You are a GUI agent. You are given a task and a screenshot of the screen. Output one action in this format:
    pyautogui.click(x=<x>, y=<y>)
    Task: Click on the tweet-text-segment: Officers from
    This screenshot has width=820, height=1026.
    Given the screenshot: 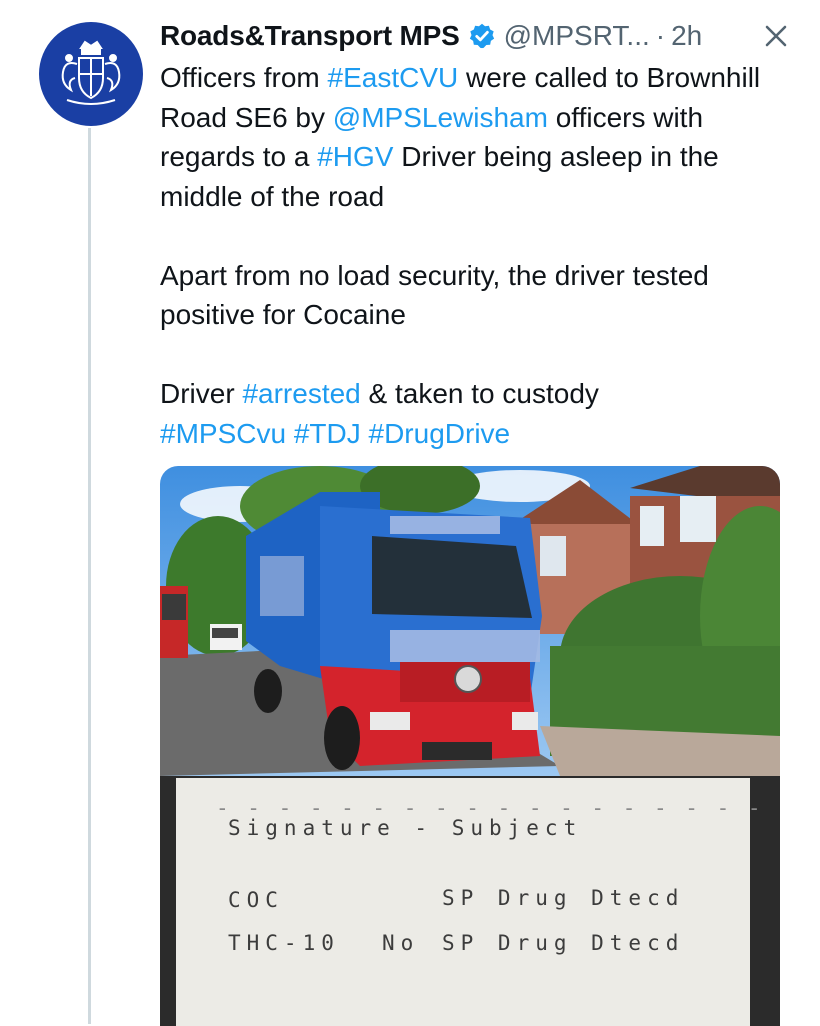 What is the action you would take?
    pyautogui.click(x=244, y=77)
    